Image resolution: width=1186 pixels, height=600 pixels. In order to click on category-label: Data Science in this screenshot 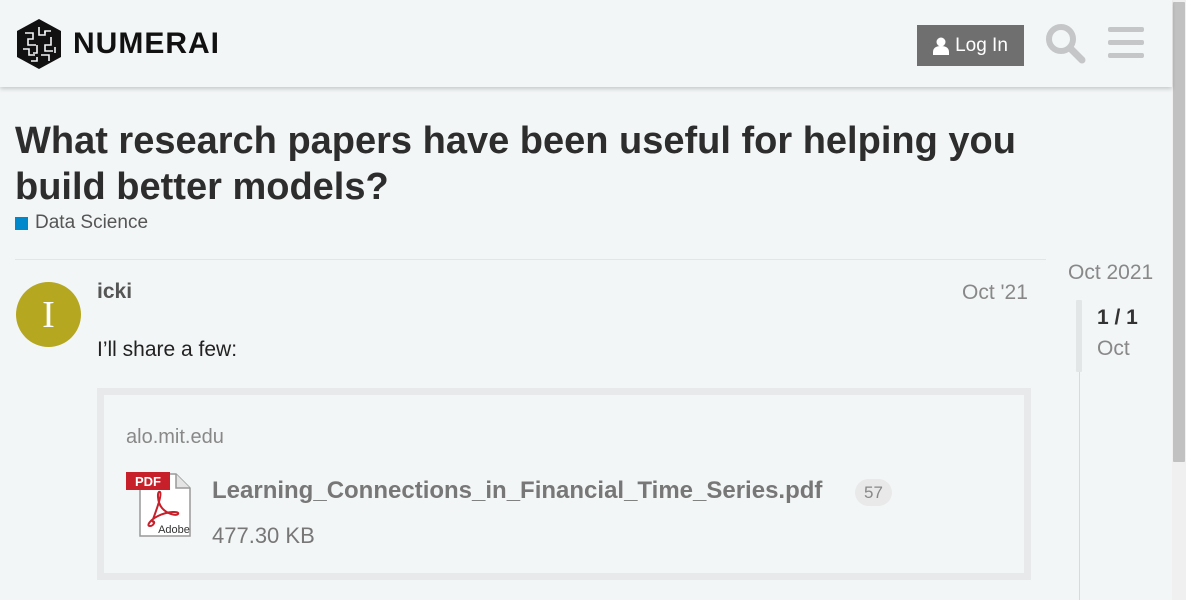, I will do `click(92, 222)`.